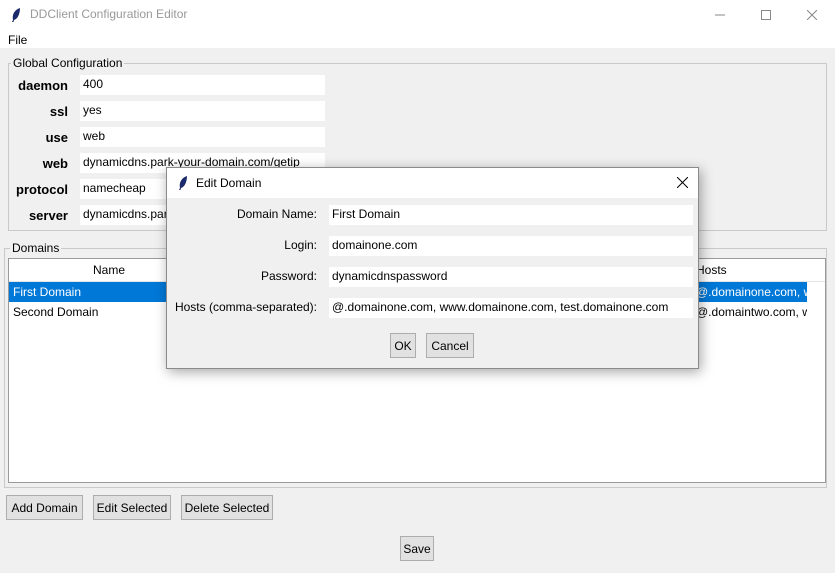 The height and width of the screenshot is (573, 835). What do you see at coordinates (44, 507) in the screenshot?
I see `add-domain-button: Add Domain` at bounding box center [44, 507].